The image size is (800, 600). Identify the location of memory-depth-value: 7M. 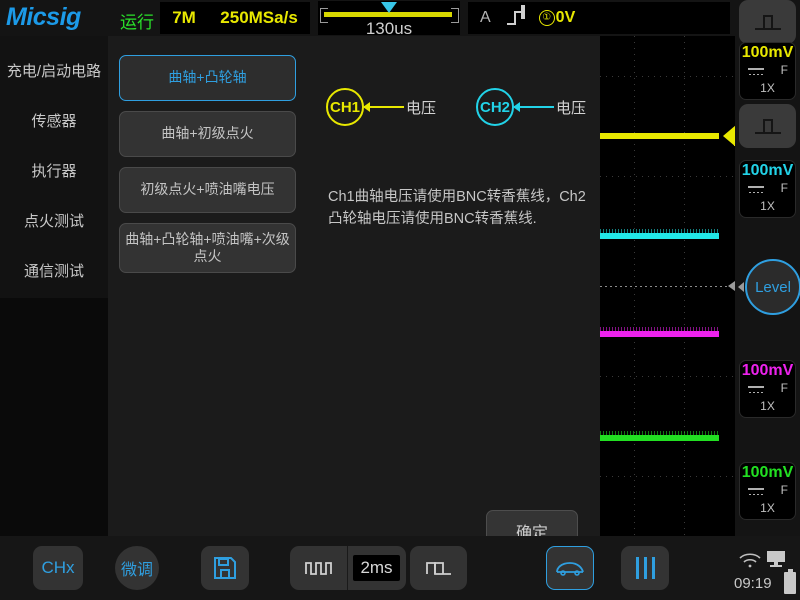
(184, 17).